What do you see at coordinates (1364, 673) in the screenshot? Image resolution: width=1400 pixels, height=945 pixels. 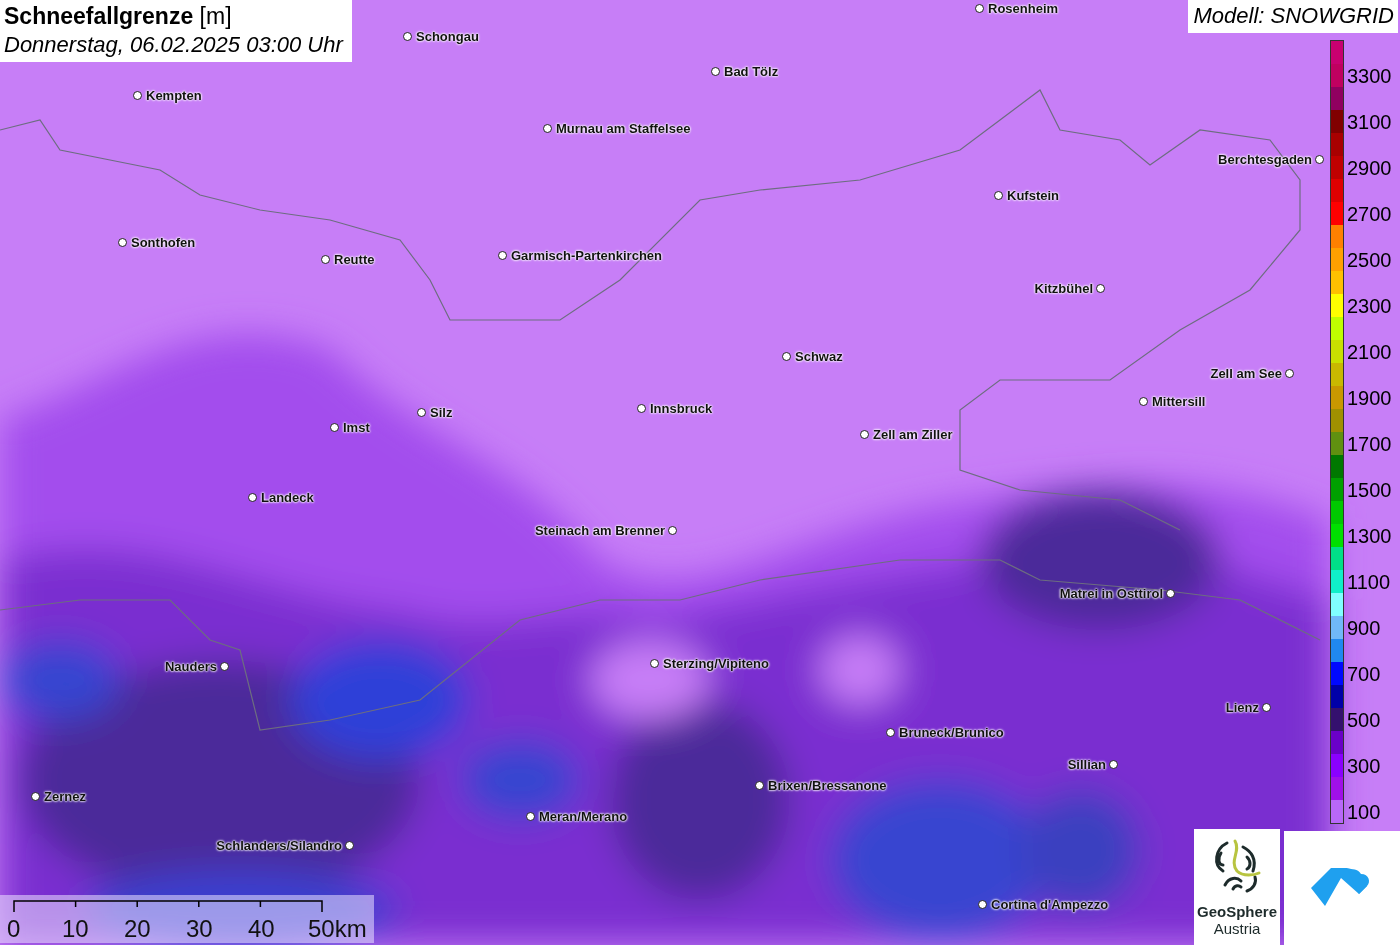 I see `colorbar-label: 700` at bounding box center [1364, 673].